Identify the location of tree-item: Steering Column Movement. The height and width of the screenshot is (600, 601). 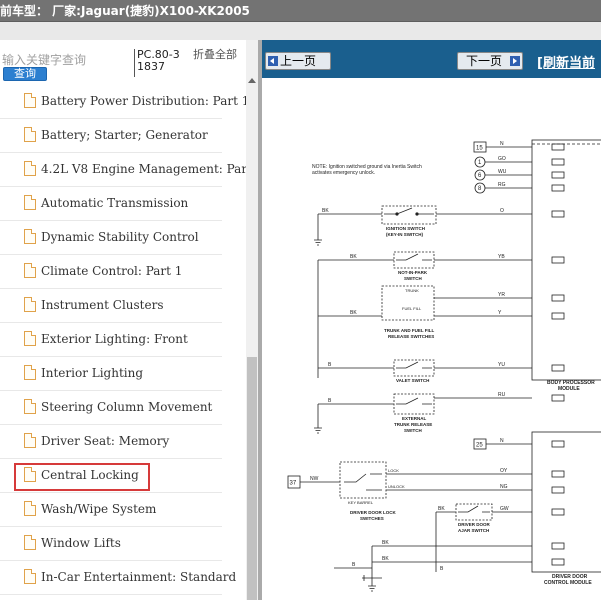
(111, 408).